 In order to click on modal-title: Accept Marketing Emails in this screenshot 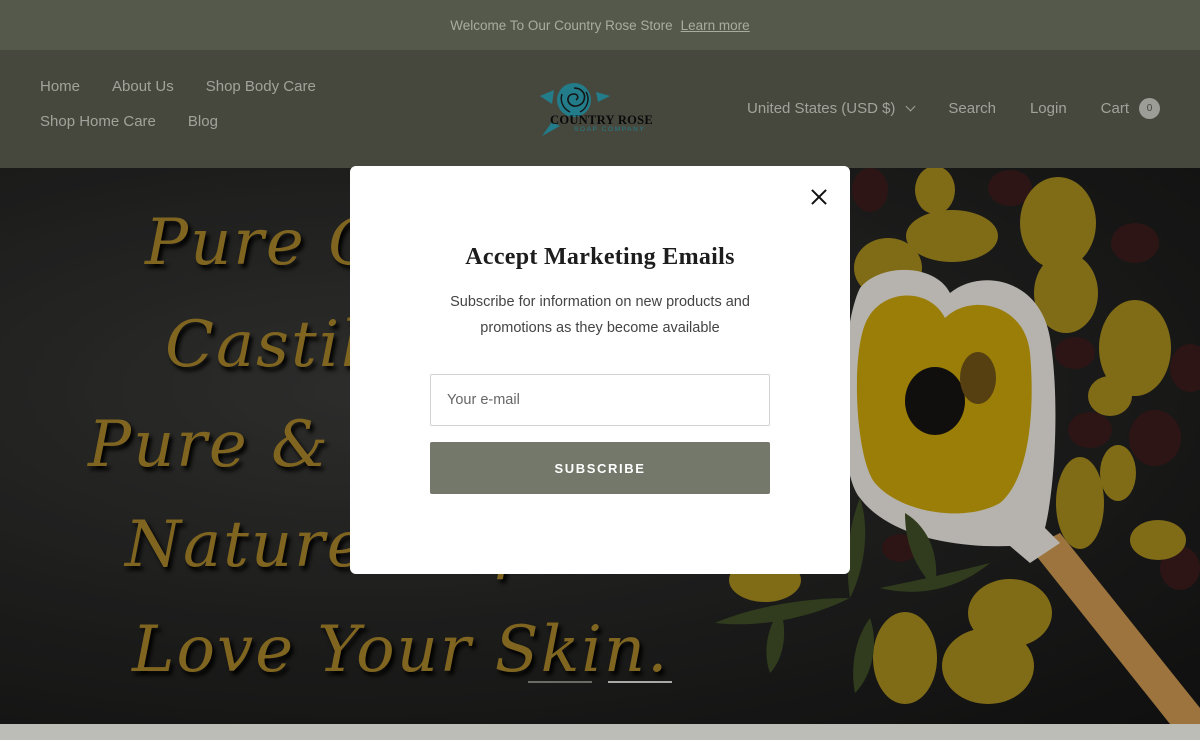, I will do `click(600, 257)`.